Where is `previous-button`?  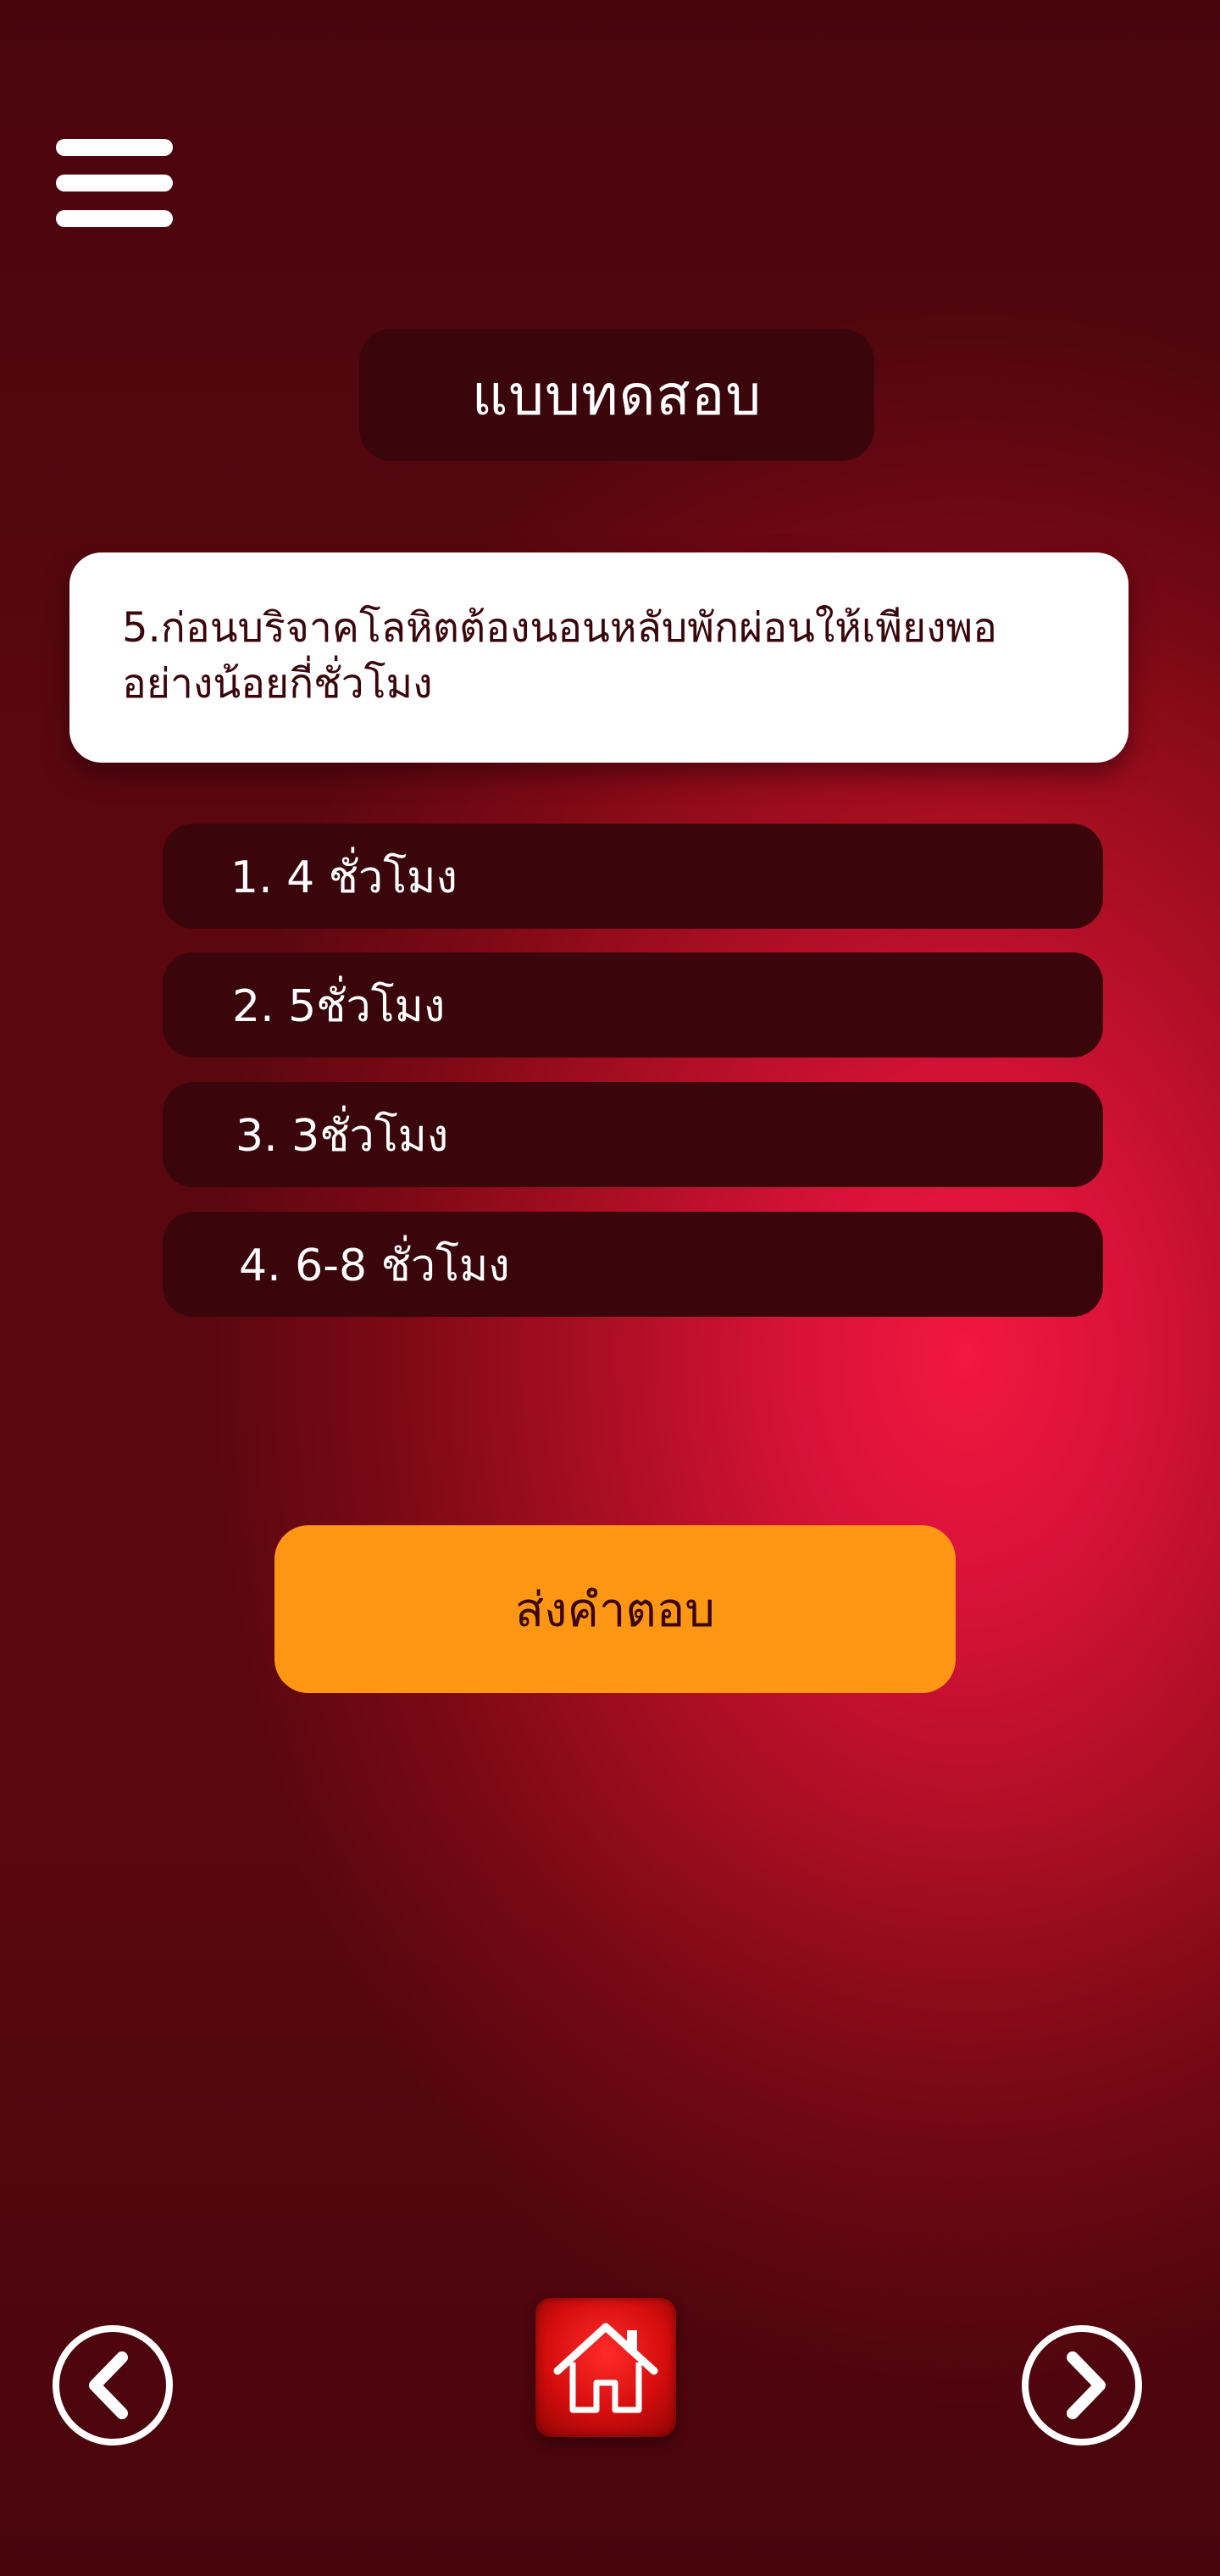 previous-button is located at coordinates (113, 2385).